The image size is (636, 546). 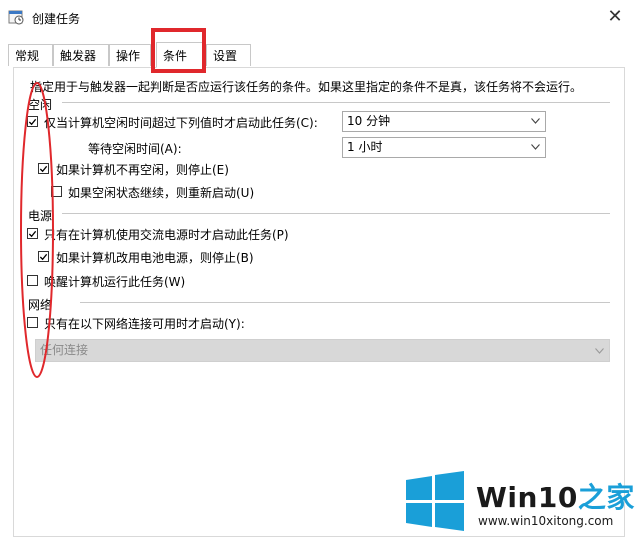 I want to click on watermark-brand: Win10之家, so click(x=555, y=496).